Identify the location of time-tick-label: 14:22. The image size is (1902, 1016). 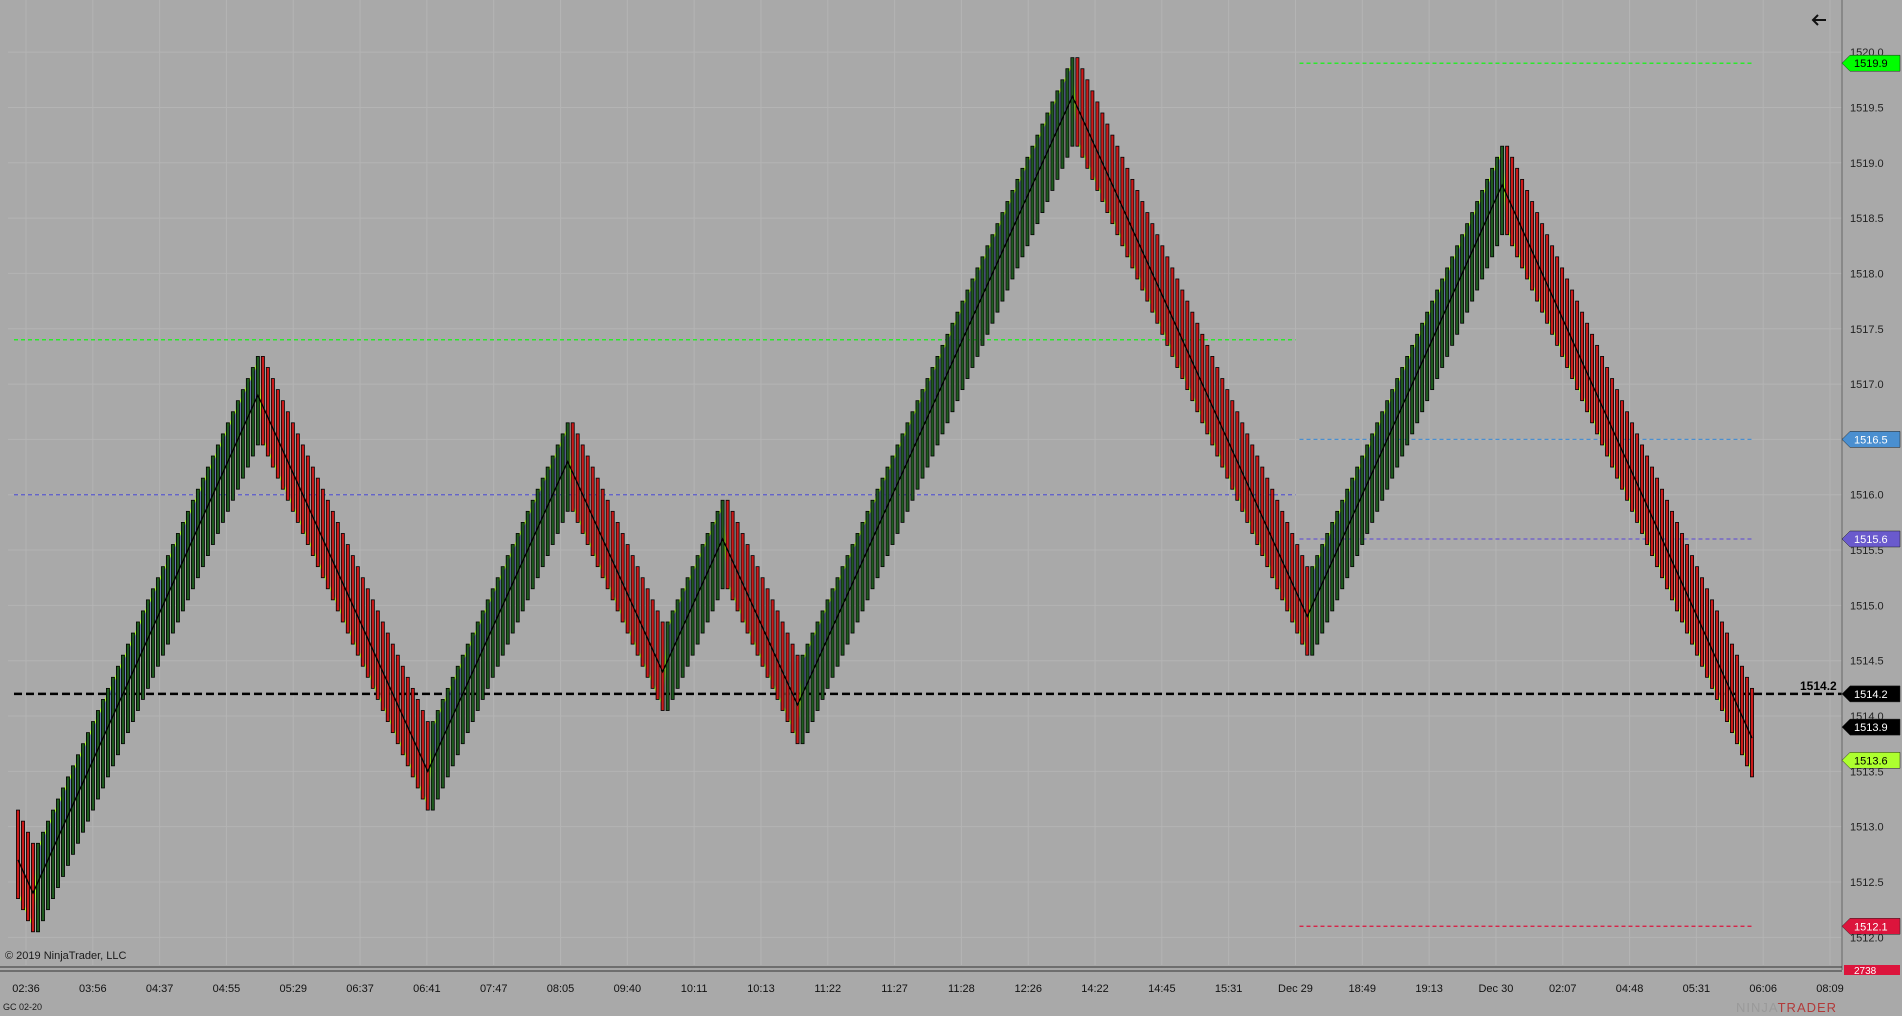
(1095, 989).